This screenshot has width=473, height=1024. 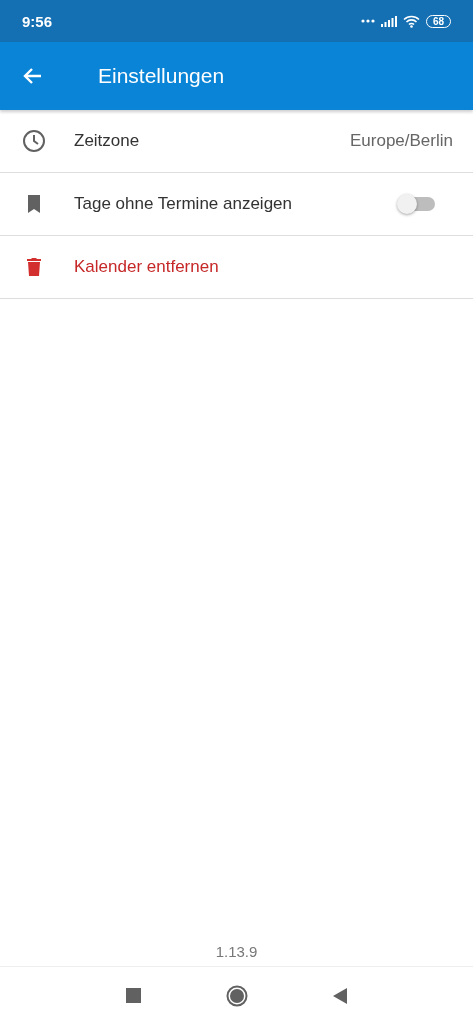 I want to click on setting-label: Zeitzone, so click(x=107, y=141).